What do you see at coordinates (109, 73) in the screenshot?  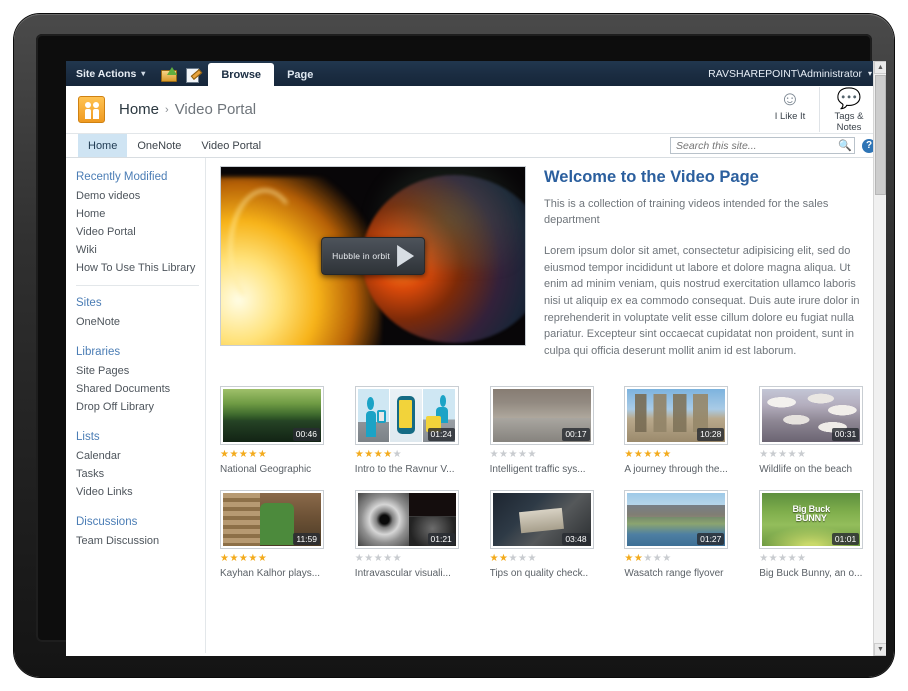 I see `site-actions-menu: Site Actions ▾` at bounding box center [109, 73].